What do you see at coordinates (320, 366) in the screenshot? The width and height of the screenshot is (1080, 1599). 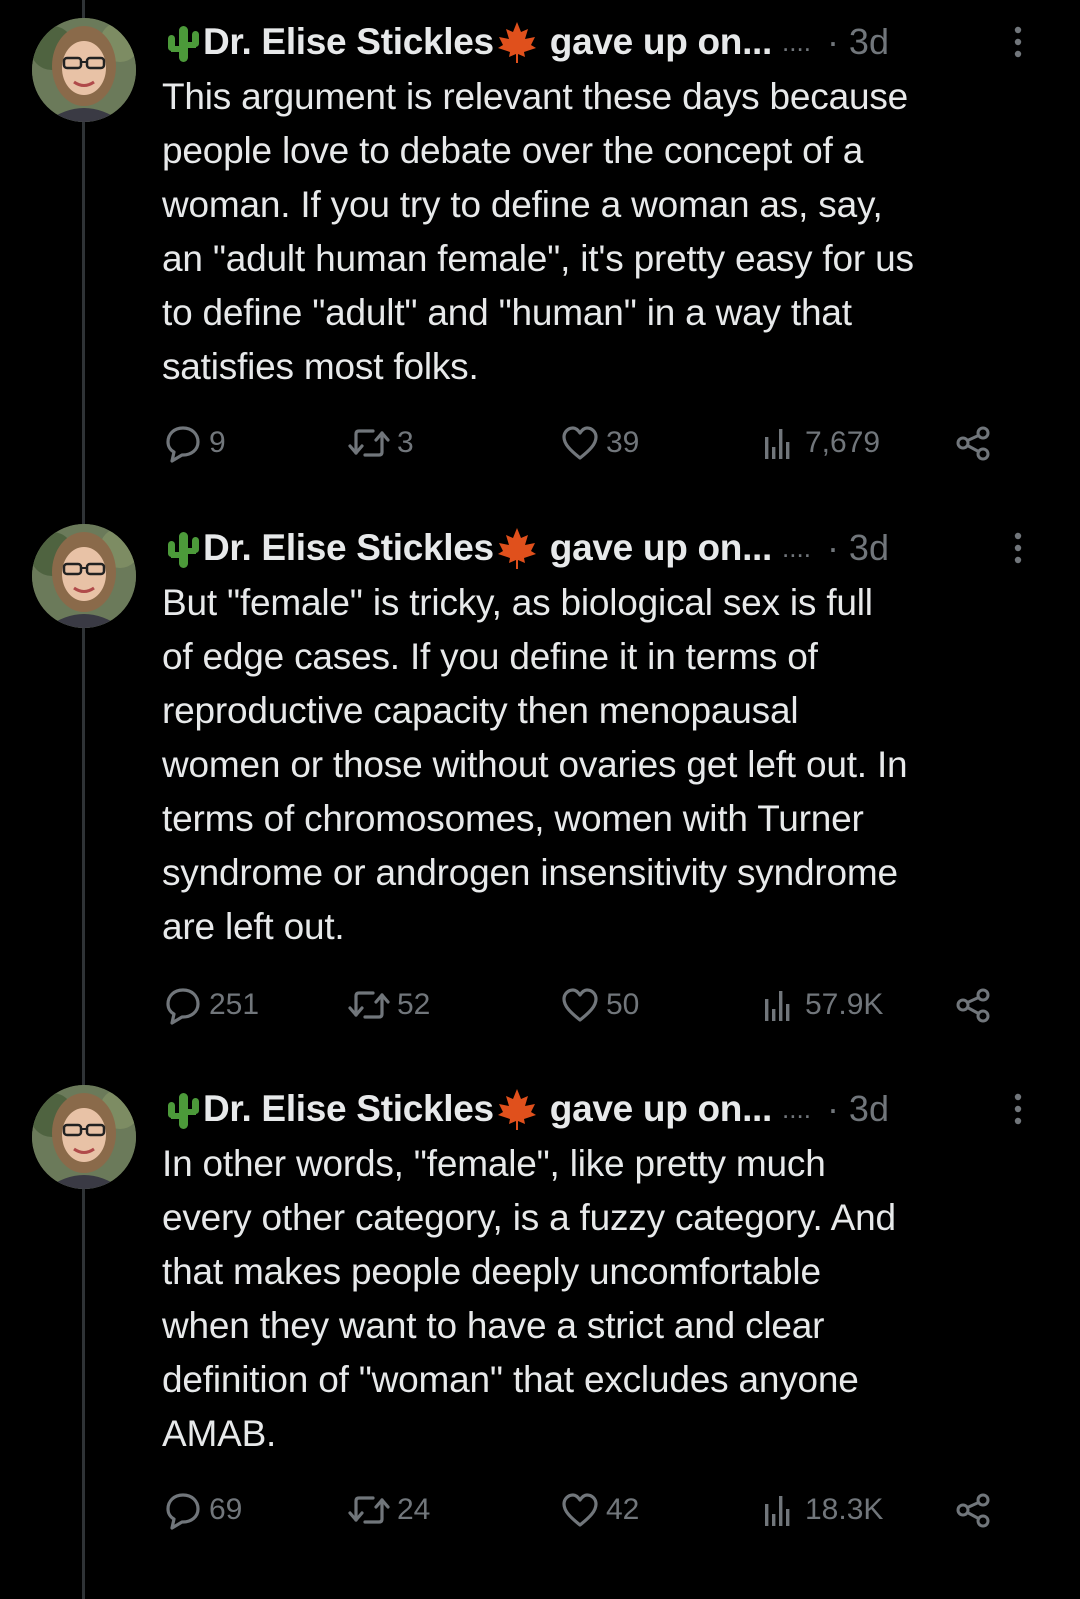 I see `tweet-text-line: satisfies most folks.` at bounding box center [320, 366].